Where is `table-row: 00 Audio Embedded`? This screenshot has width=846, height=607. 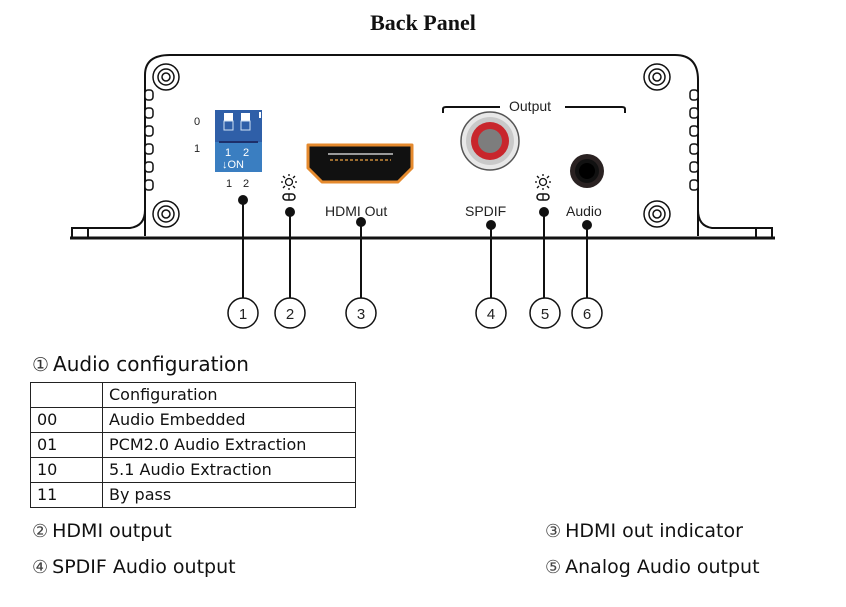
table-row: 00 Audio Embedded is located at coordinates (193, 420).